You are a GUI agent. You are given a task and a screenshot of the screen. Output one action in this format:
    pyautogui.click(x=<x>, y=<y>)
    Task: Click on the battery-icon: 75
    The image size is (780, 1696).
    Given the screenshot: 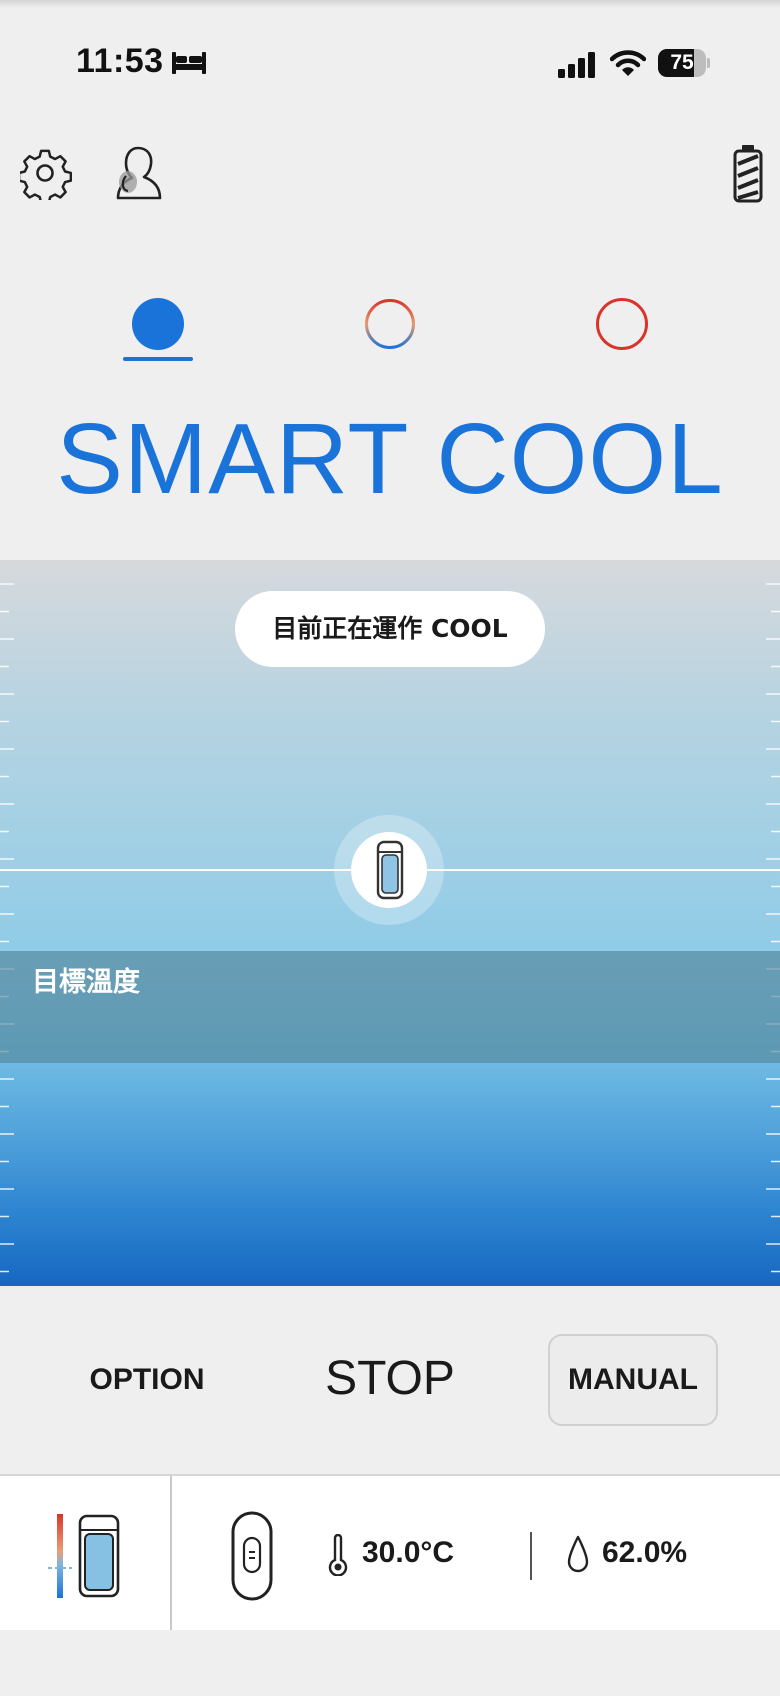 What is the action you would take?
    pyautogui.click(x=684, y=63)
    